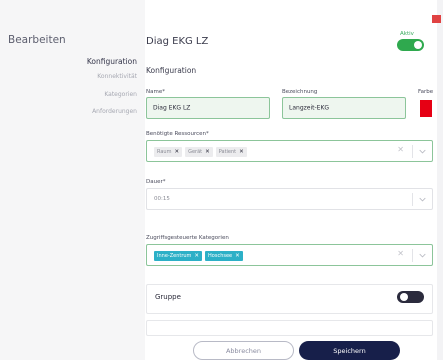 The image size is (443, 360). I want to click on chip-hoschsee: Hoschsee ✕, so click(224, 256).